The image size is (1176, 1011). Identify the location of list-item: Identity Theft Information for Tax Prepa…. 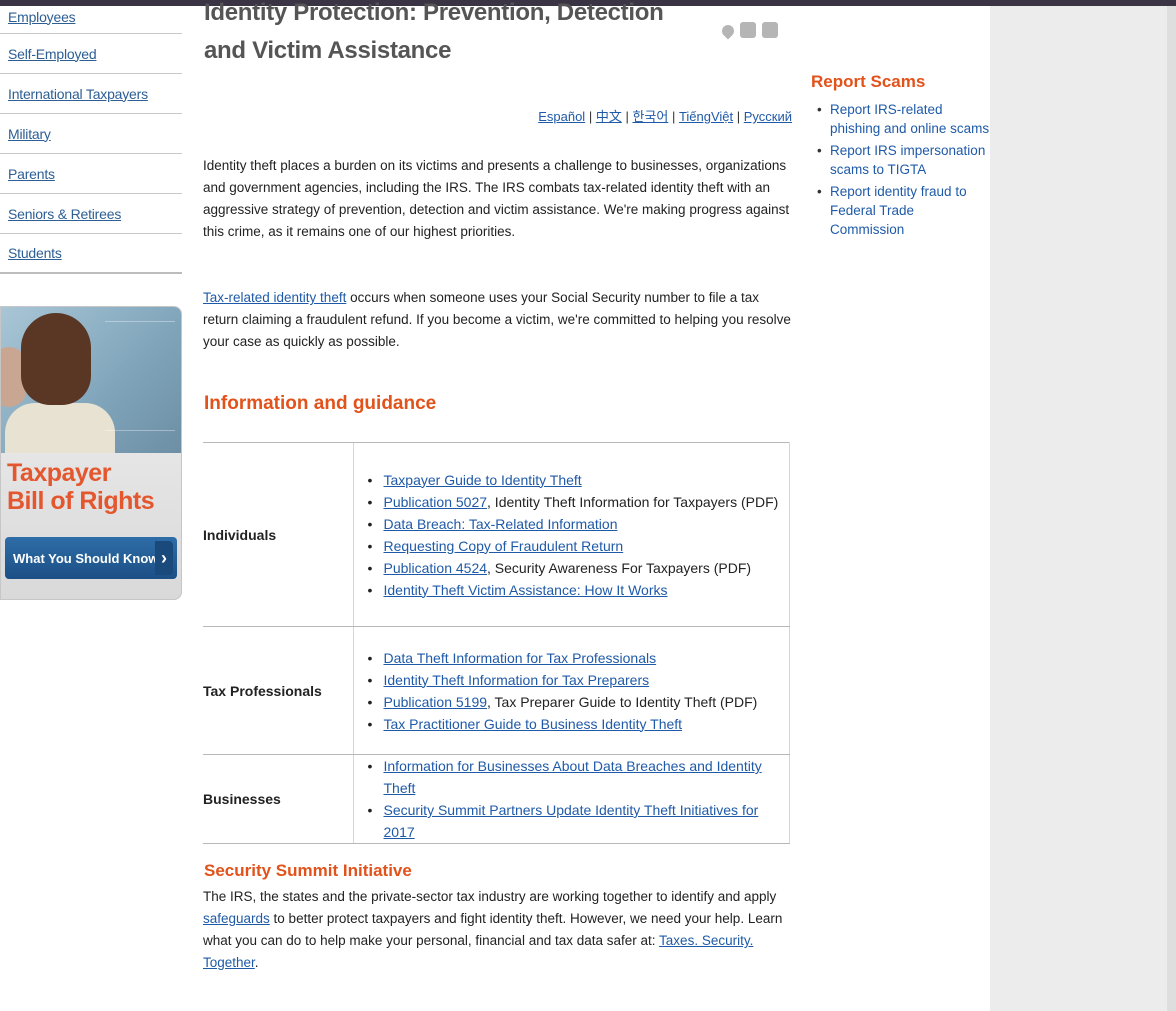
(579, 680).